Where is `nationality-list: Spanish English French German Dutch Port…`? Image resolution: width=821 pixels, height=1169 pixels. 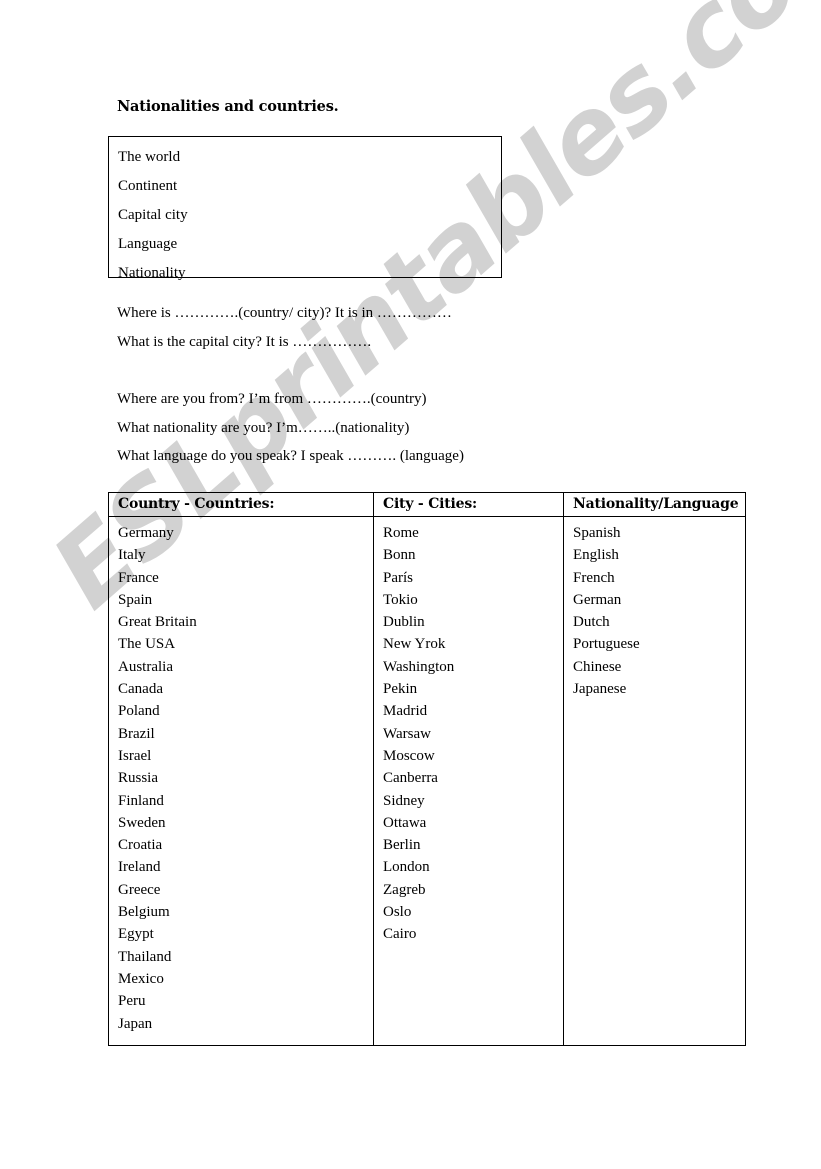
nationality-list: Spanish English French German Dutch Port… is located at coordinates (659, 611).